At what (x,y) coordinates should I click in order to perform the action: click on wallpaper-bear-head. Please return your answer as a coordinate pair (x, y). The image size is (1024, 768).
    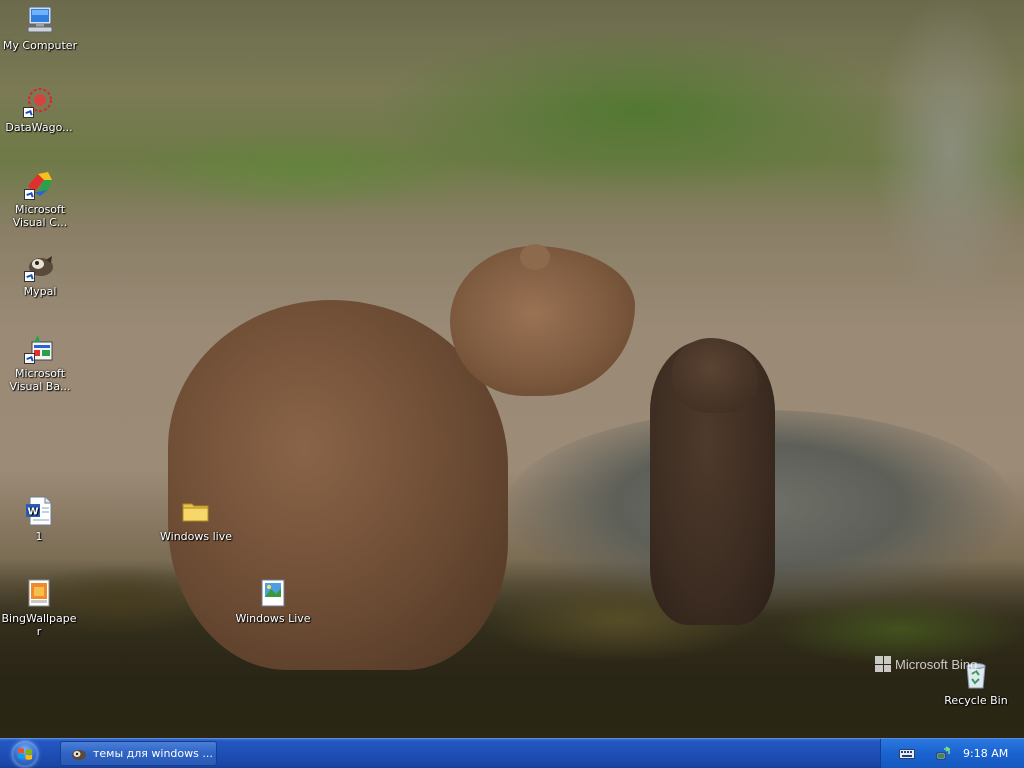
    Looking at the image, I should click on (542, 321).